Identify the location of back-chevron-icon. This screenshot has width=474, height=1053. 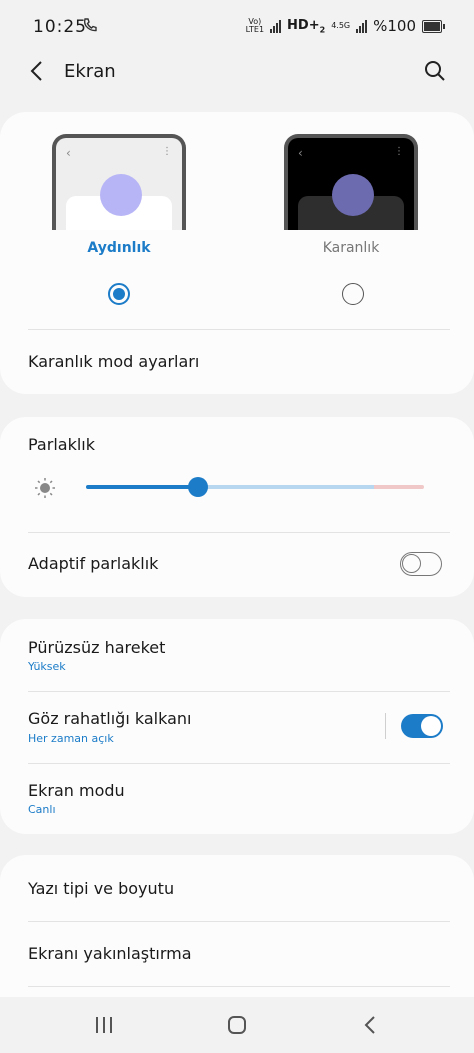
(37, 71).